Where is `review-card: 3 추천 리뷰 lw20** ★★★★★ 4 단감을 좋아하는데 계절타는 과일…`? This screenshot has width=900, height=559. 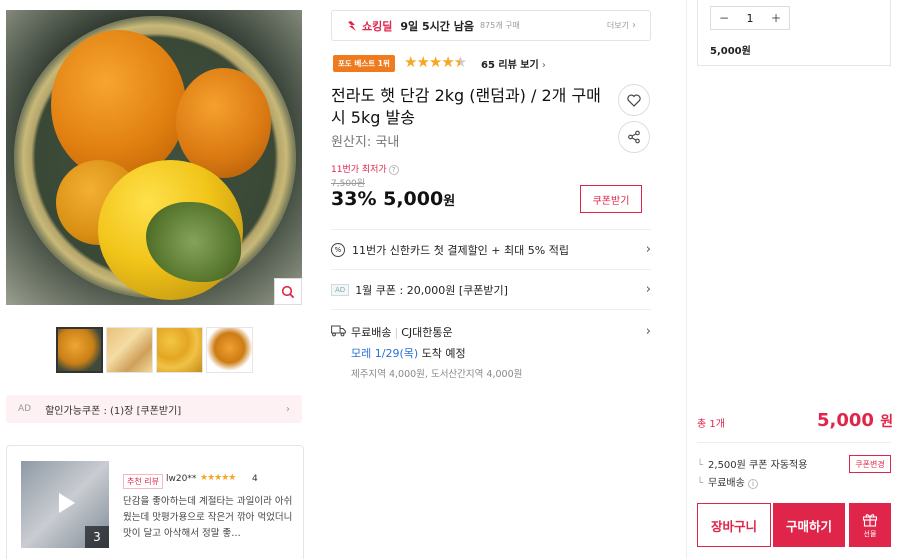
review-card: 3 추천 리뷰 lw20** ★★★★★ 4 단감을 좋아하는데 계절타는 과일… is located at coordinates (155, 502).